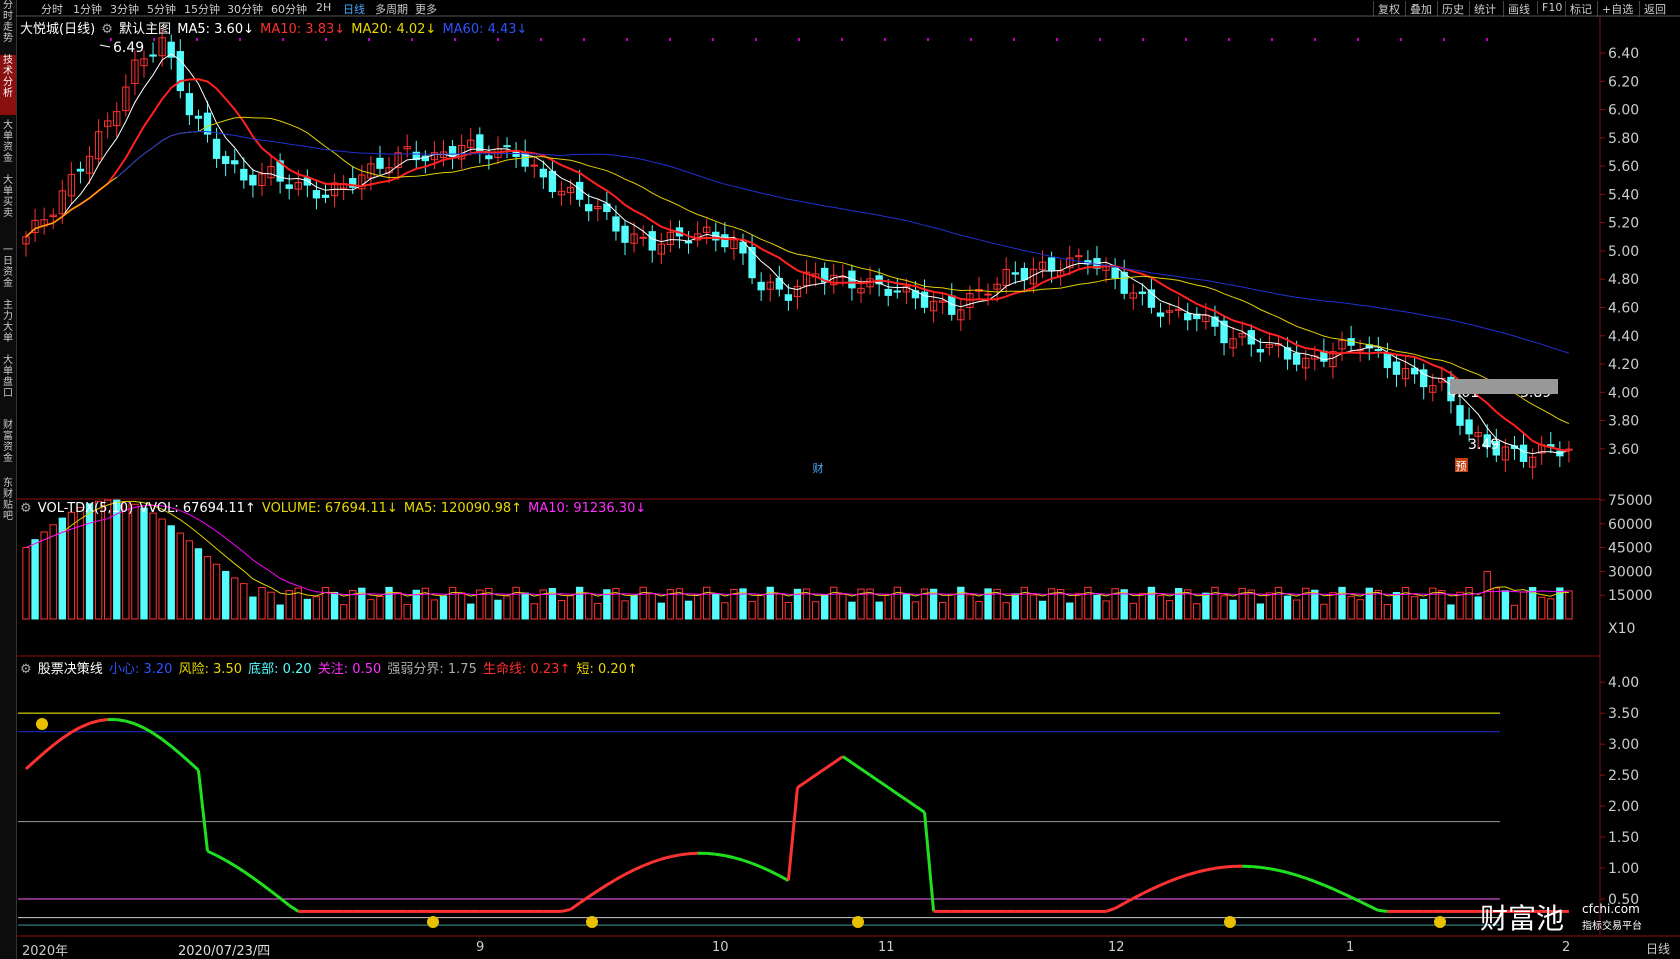  Describe the element at coordinates (1623, 308) in the screenshot. I see `price-tick-label: 4.60` at that location.